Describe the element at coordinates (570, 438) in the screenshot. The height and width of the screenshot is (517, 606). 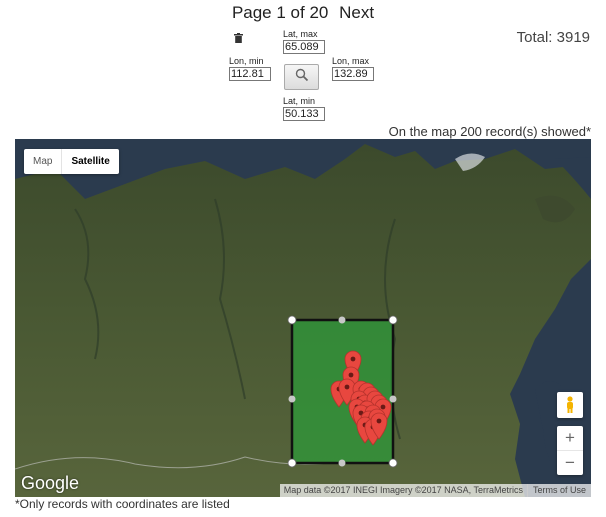
I see `zoom-in-button: +` at that location.